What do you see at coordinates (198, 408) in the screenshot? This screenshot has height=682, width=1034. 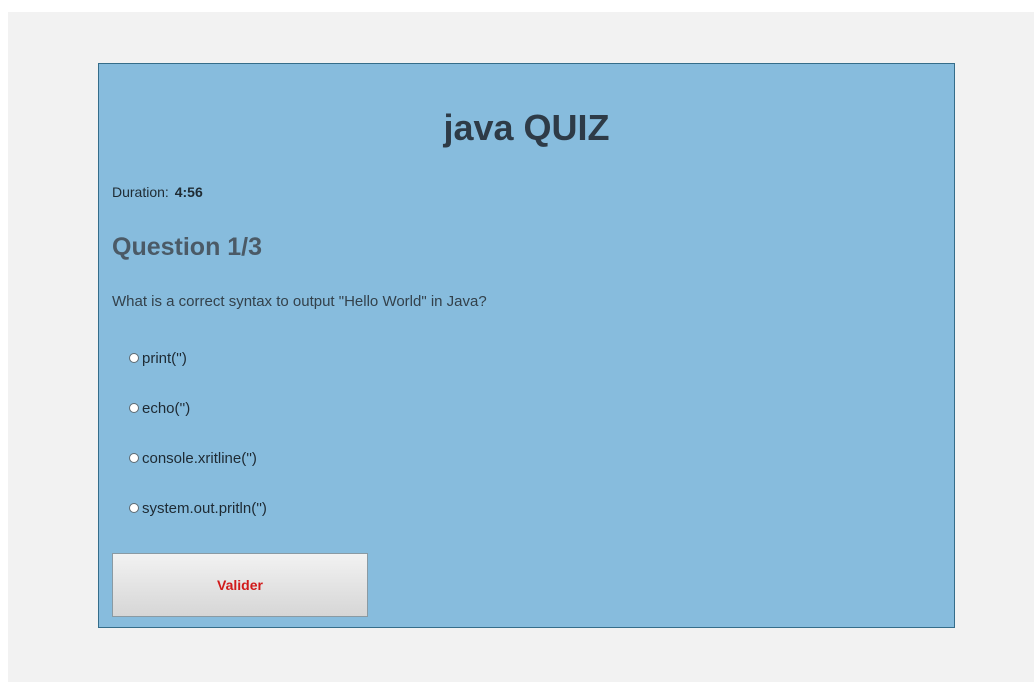 I see `answer-option-echo: echo('')` at bounding box center [198, 408].